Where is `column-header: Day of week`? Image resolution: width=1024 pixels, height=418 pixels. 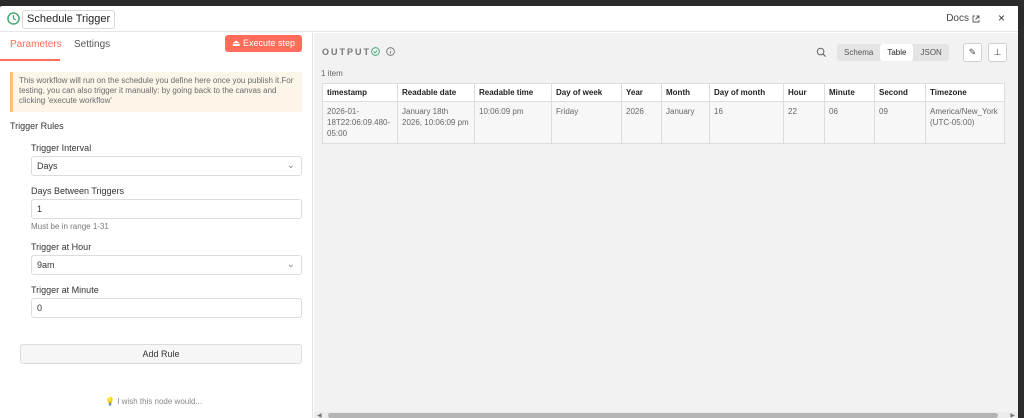
column-header: Day of week is located at coordinates (586, 92).